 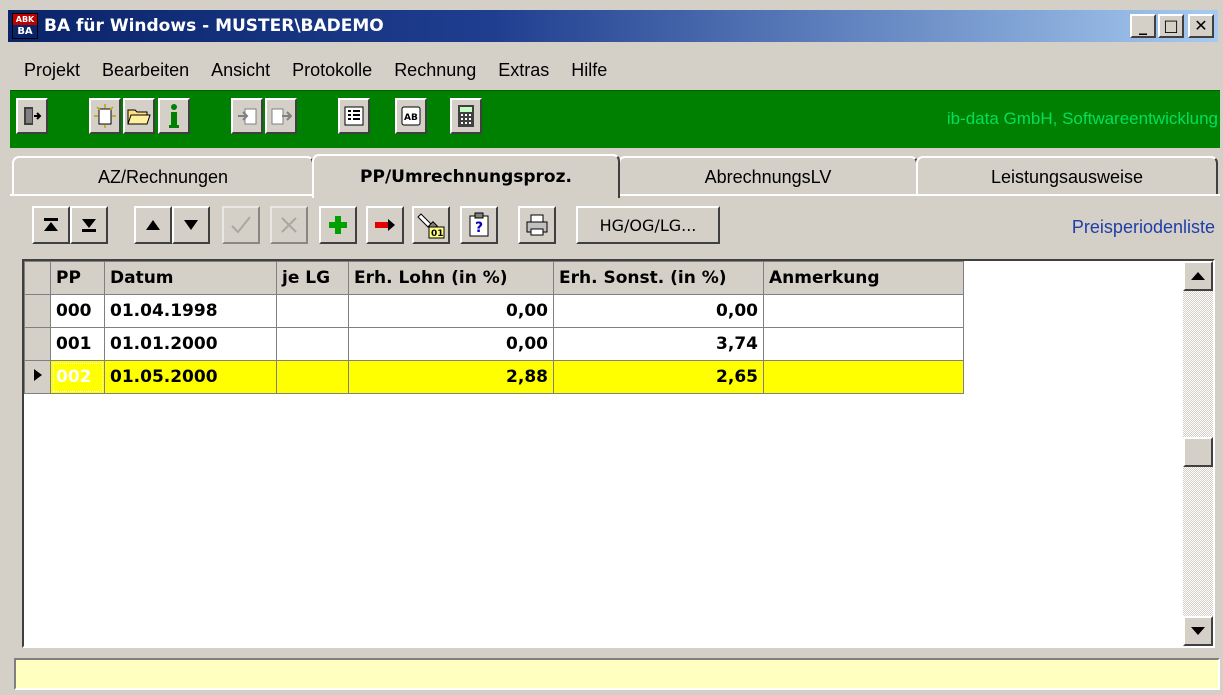 What do you see at coordinates (145, 70) in the screenshot?
I see `menu-bearbeiten: Bearbeiten` at bounding box center [145, 70].